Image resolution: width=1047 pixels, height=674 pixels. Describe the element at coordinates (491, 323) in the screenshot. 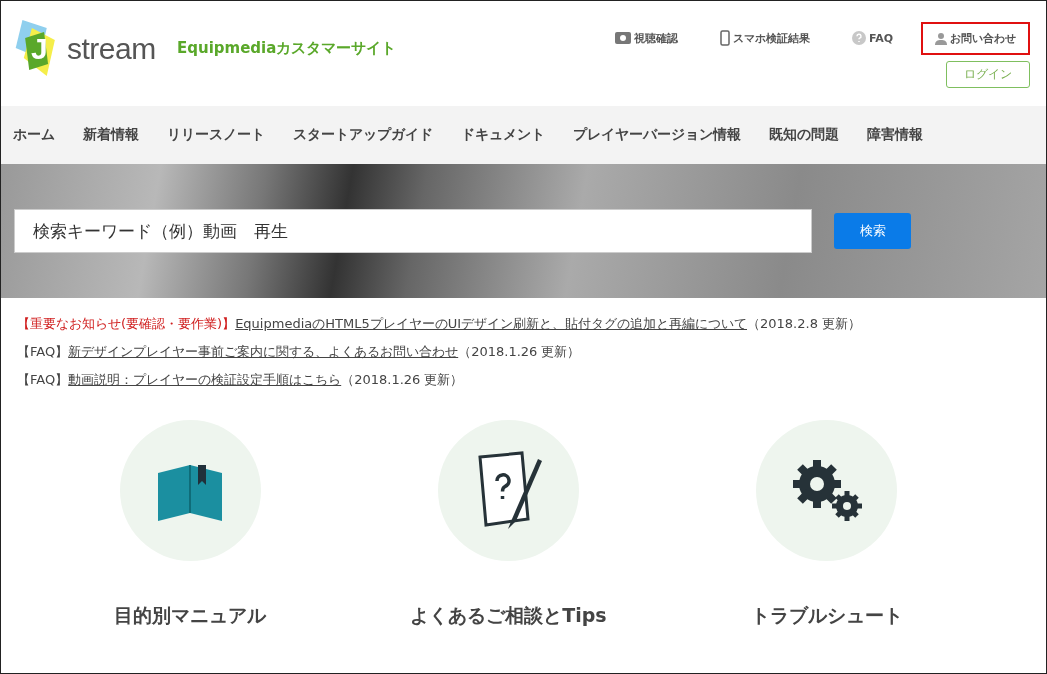

I see `notice-link: EquipmediaのHTML5プレイヤーのUIデザイン刷新と、貼付タグの追加と再編について` at that location.